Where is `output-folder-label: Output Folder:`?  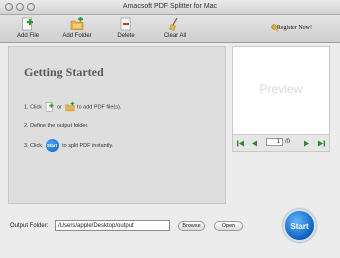 output-folder-label: Output Folder: is located at coordinates (29, 226).